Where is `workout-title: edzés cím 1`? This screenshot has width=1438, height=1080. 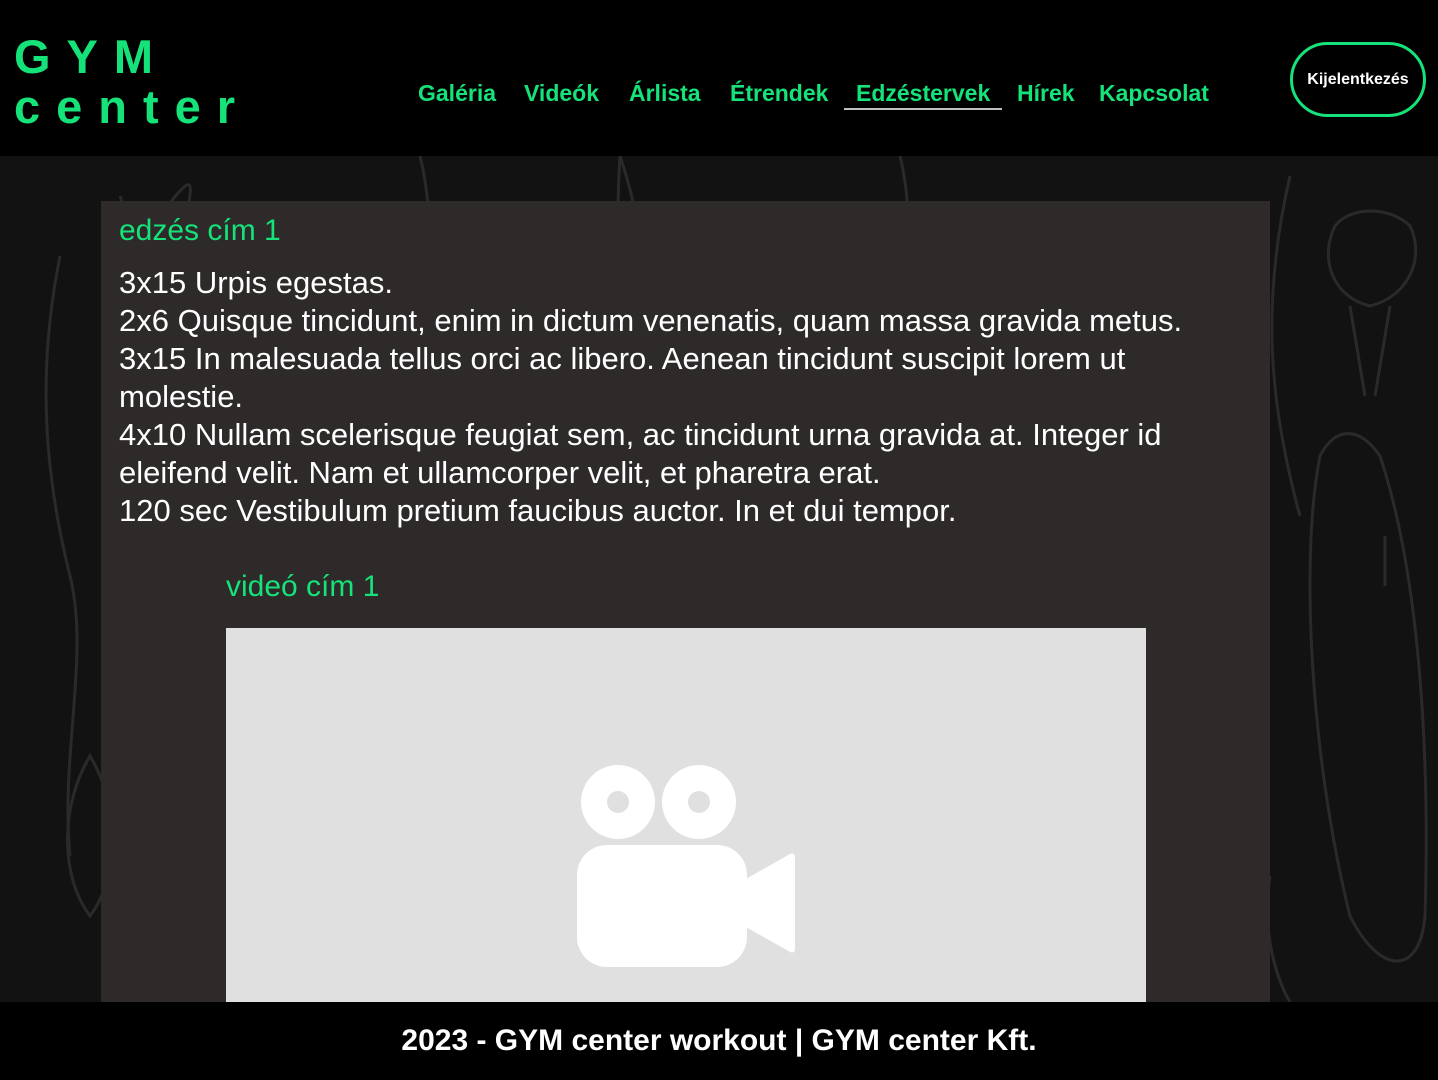 workout-title: edzés cím 1 is located at coordinates (200, 230).